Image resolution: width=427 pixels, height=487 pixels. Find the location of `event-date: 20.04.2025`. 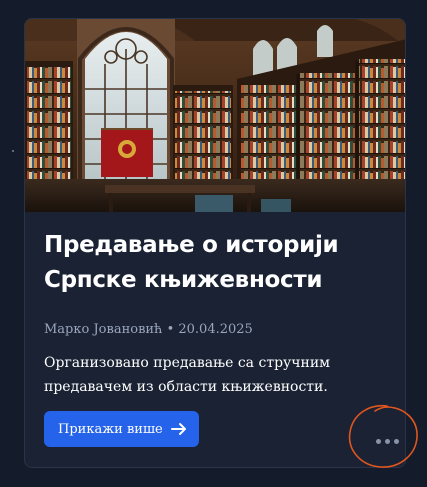

event-date: 20.04.2025 is located at coordinates (215, 329).